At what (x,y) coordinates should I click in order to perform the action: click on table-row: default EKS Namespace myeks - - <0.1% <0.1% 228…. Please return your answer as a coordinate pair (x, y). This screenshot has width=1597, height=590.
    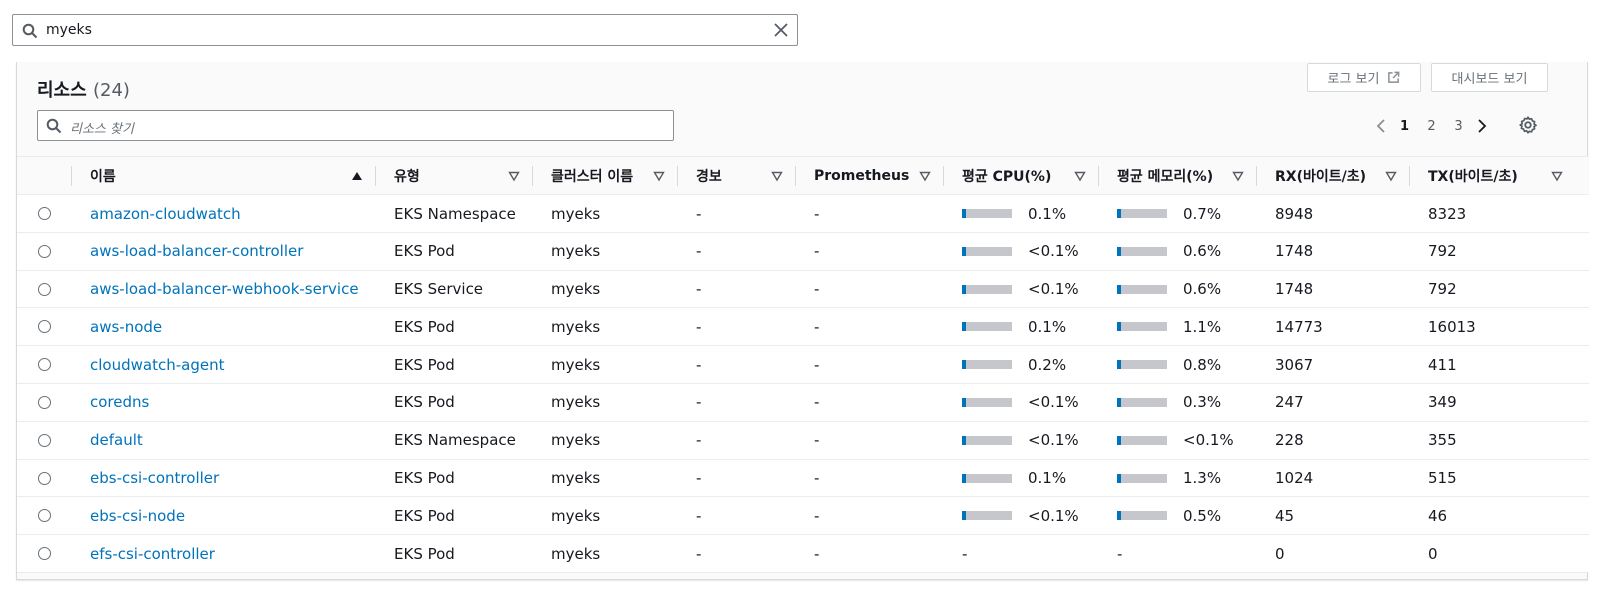
    Looking at the image, I should click on (803, 440).